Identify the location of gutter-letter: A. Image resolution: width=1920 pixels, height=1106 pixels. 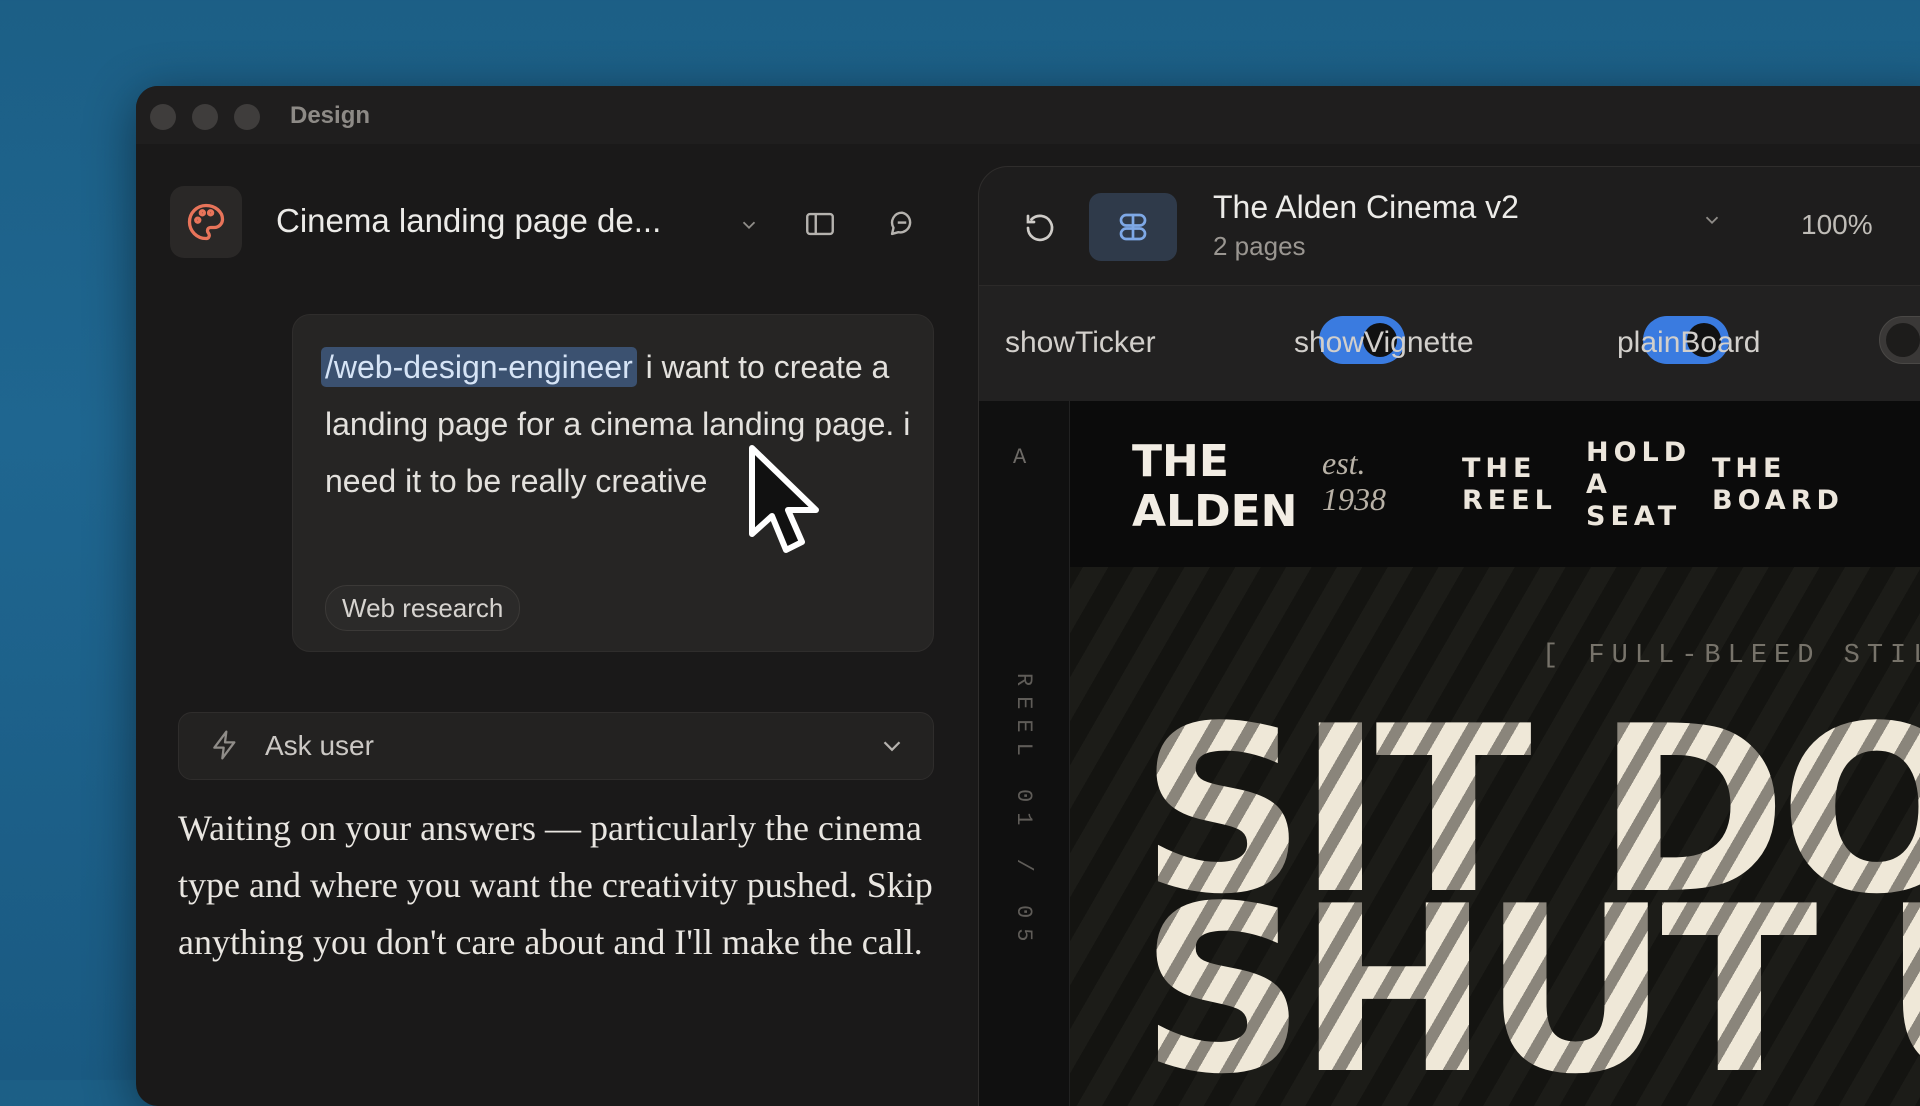
(1020, 457).